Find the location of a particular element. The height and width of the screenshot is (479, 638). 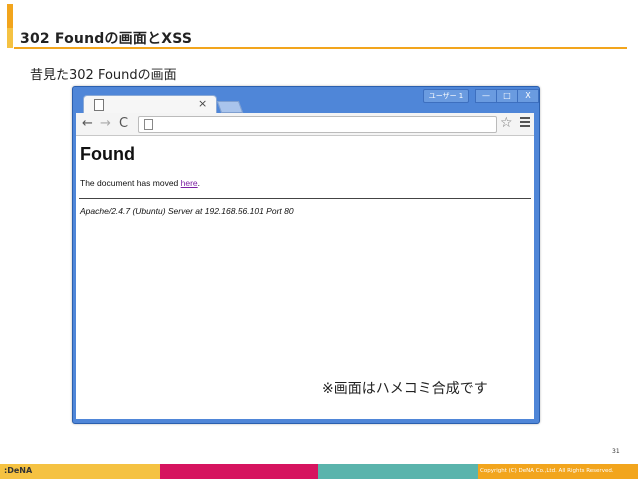

browser-tab: × is located at coordinates (150, 104).